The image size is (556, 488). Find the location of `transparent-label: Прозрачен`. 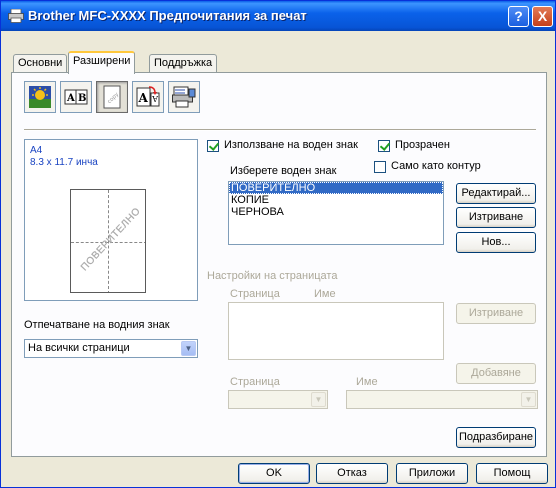

transparent-label: Прозрачен is located at coordinates (422, 145).